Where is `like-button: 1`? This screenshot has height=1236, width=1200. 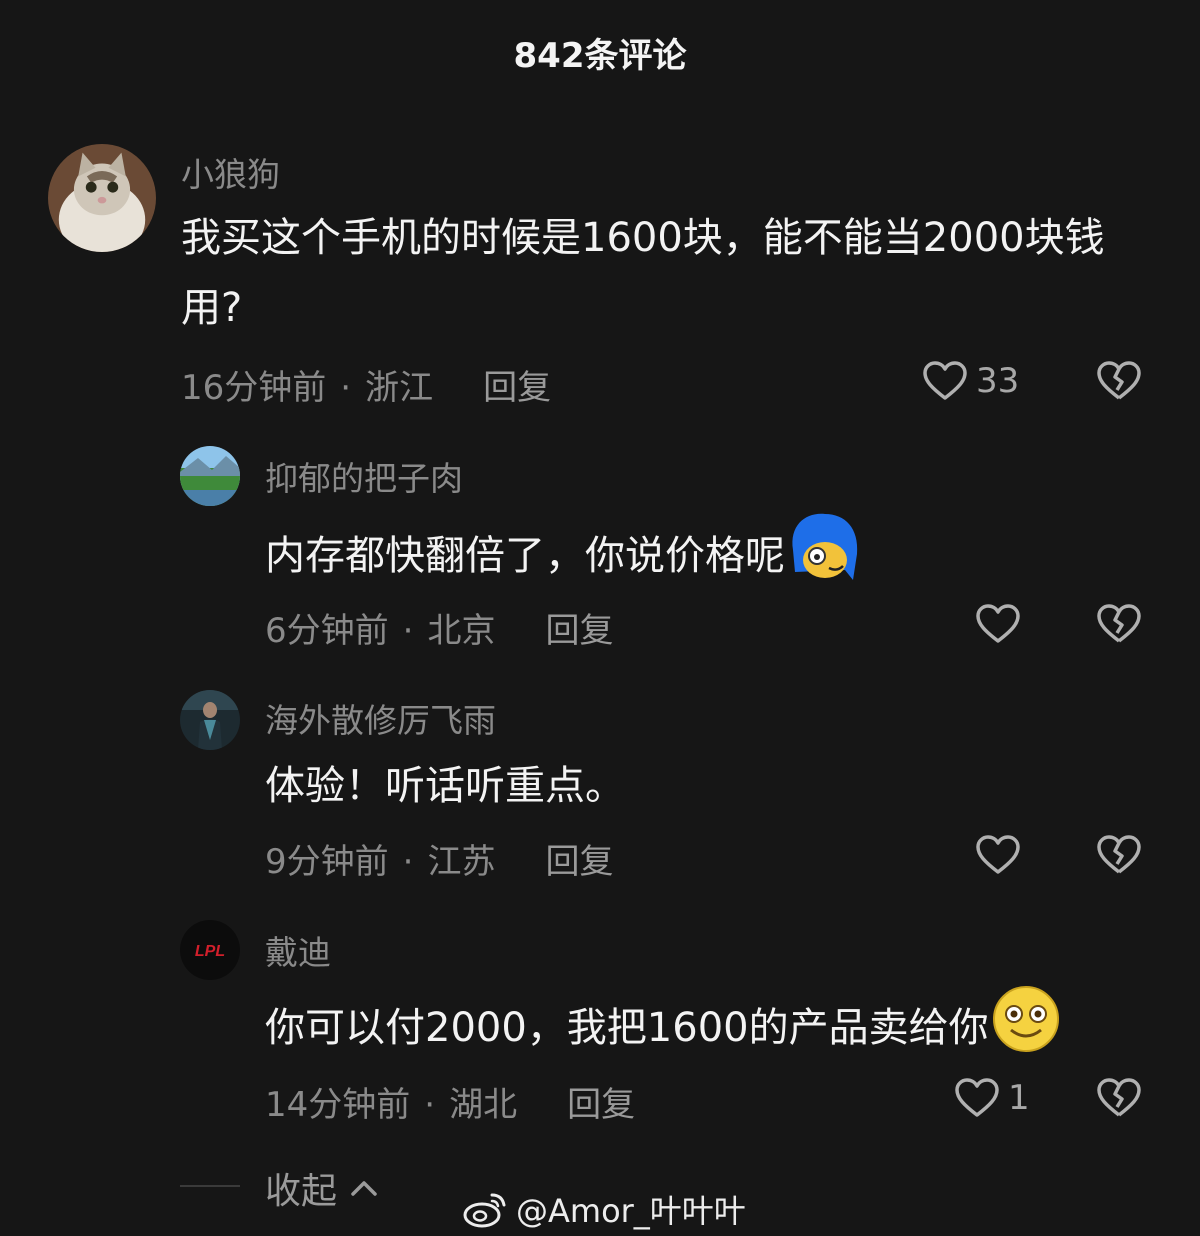 like-button: 1 is located at coordinates (992, 1098).